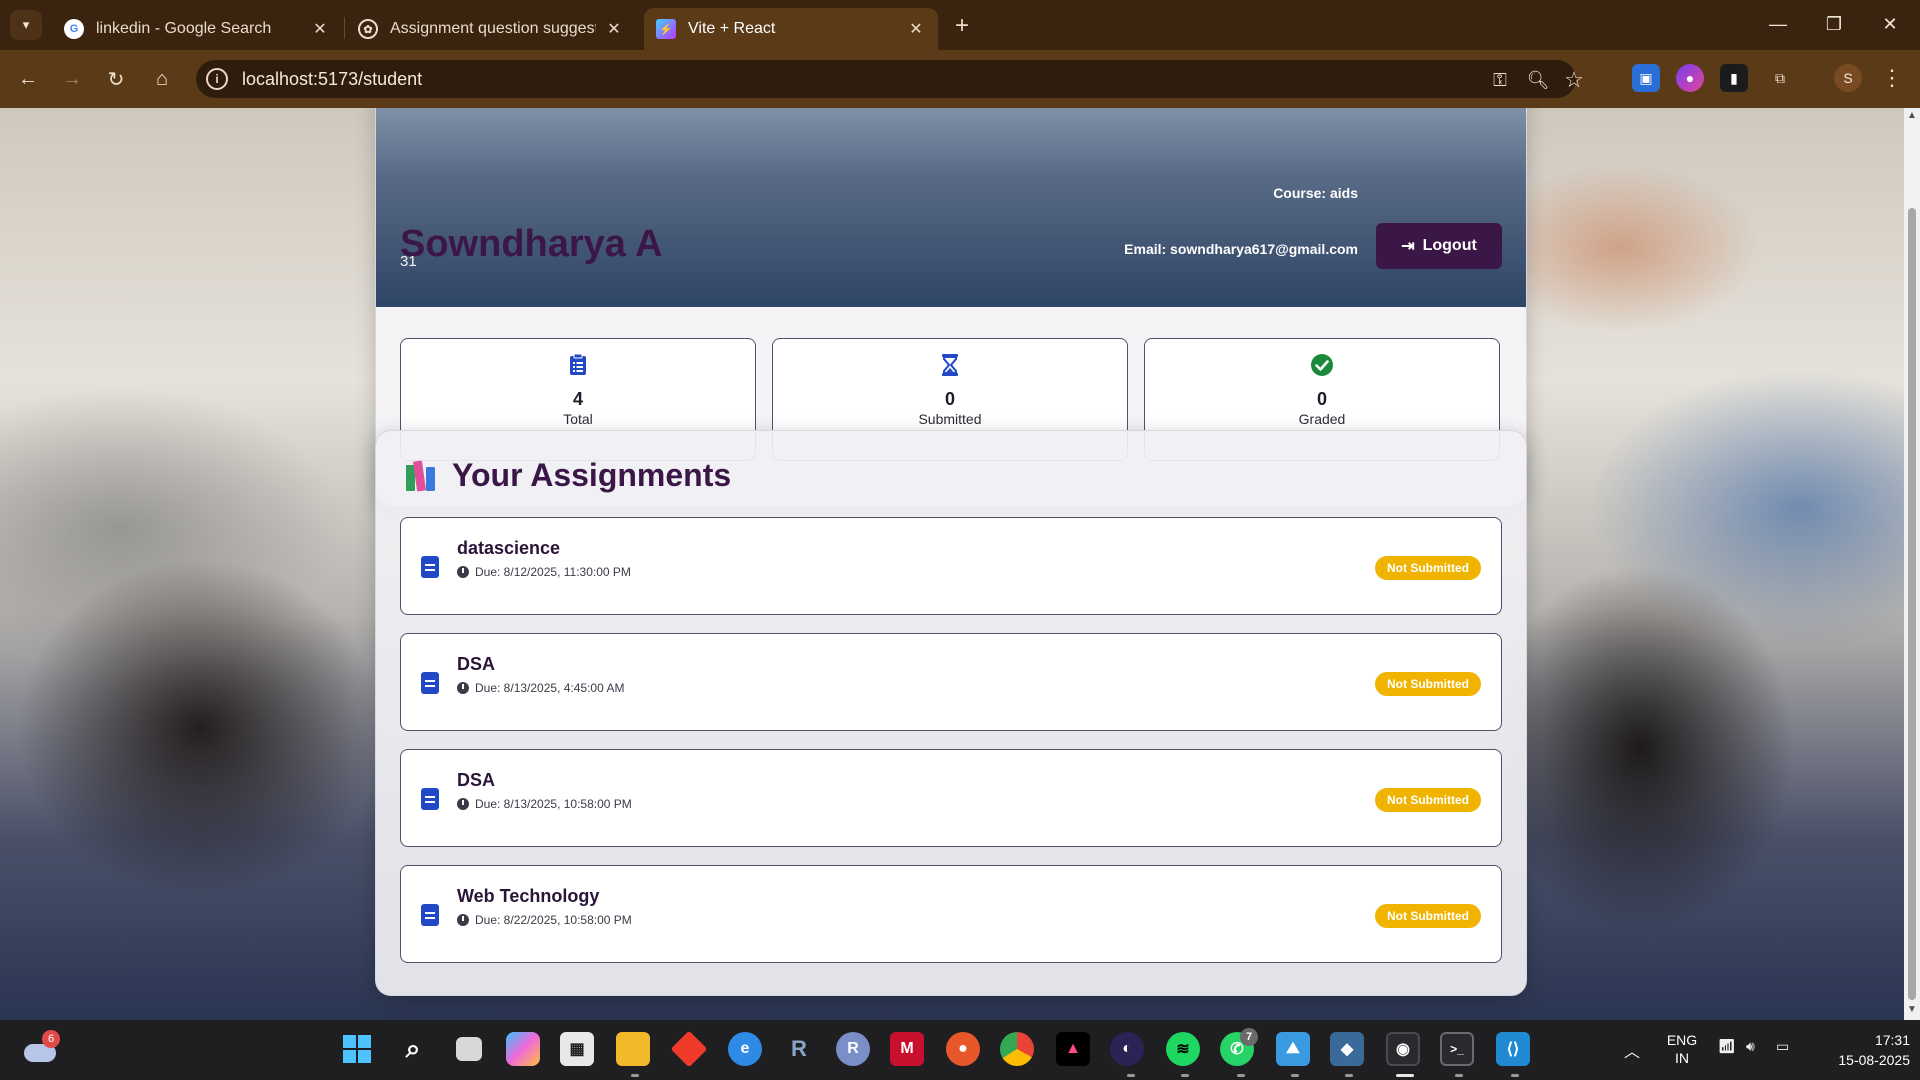 Image resolution: width=1920 pixels, height=1080 pixels. What do you see at coordinates (1834, 24) in the screenshot?
I see `restore-button: ❐` at bounding box center [1834, 24].